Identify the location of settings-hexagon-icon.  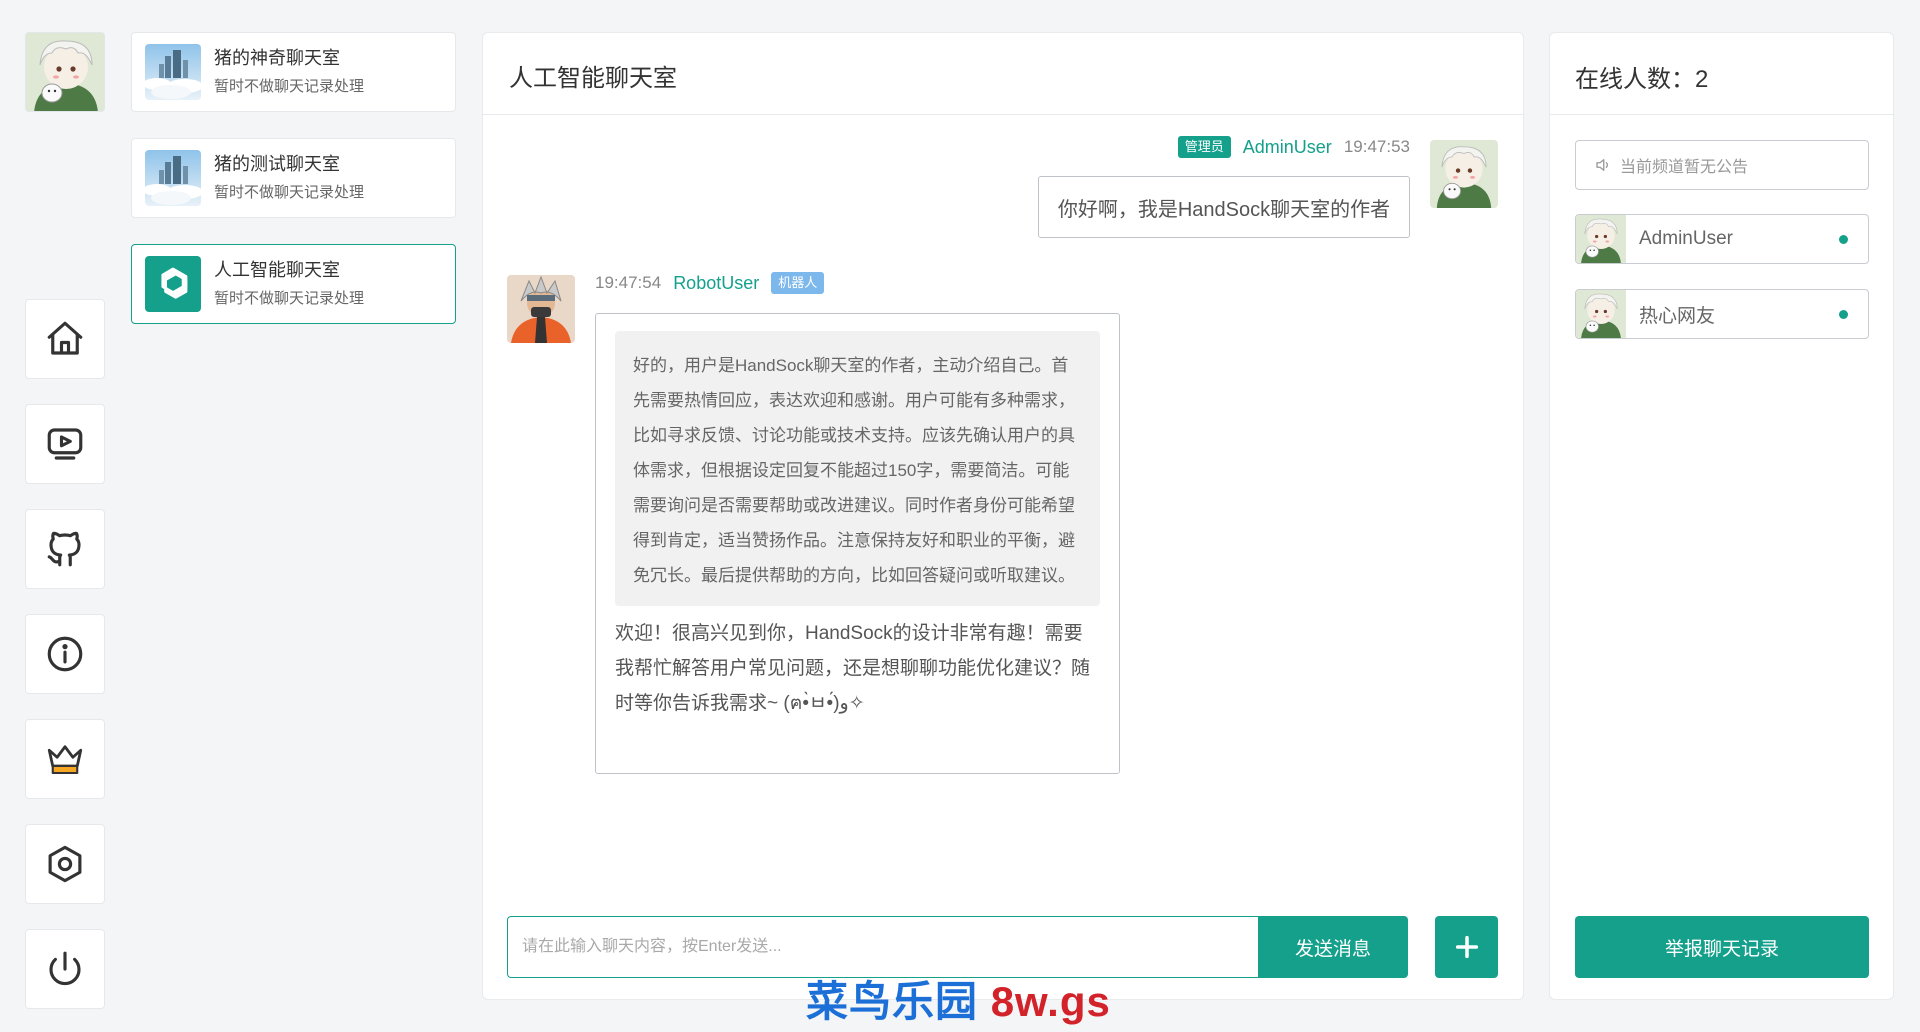
(65, 864).